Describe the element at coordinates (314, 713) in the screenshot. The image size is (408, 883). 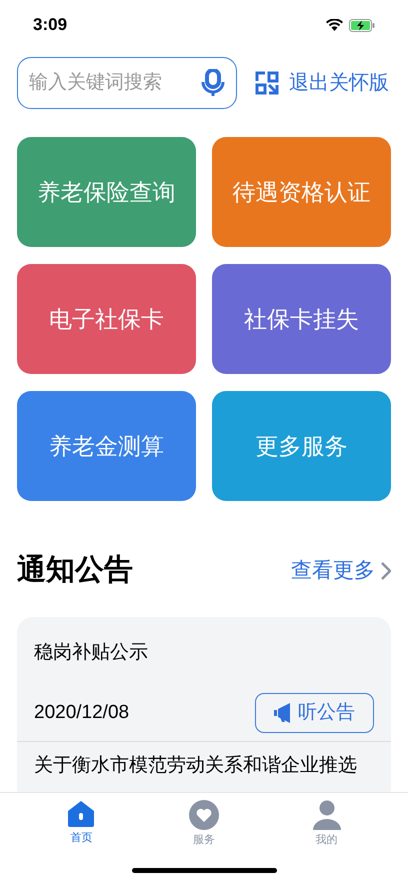
I see `listen-button: 听公告` at that location.